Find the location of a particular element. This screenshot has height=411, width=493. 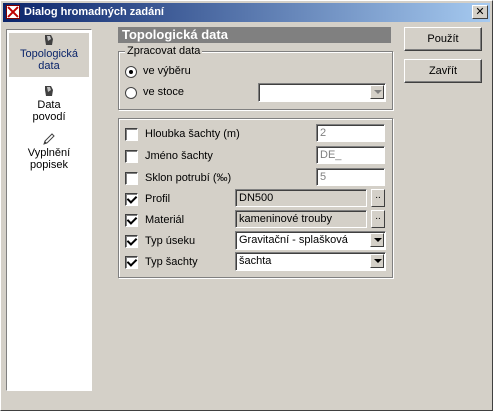

name-label: Jméno šachty is located at coordinates (179, 156).